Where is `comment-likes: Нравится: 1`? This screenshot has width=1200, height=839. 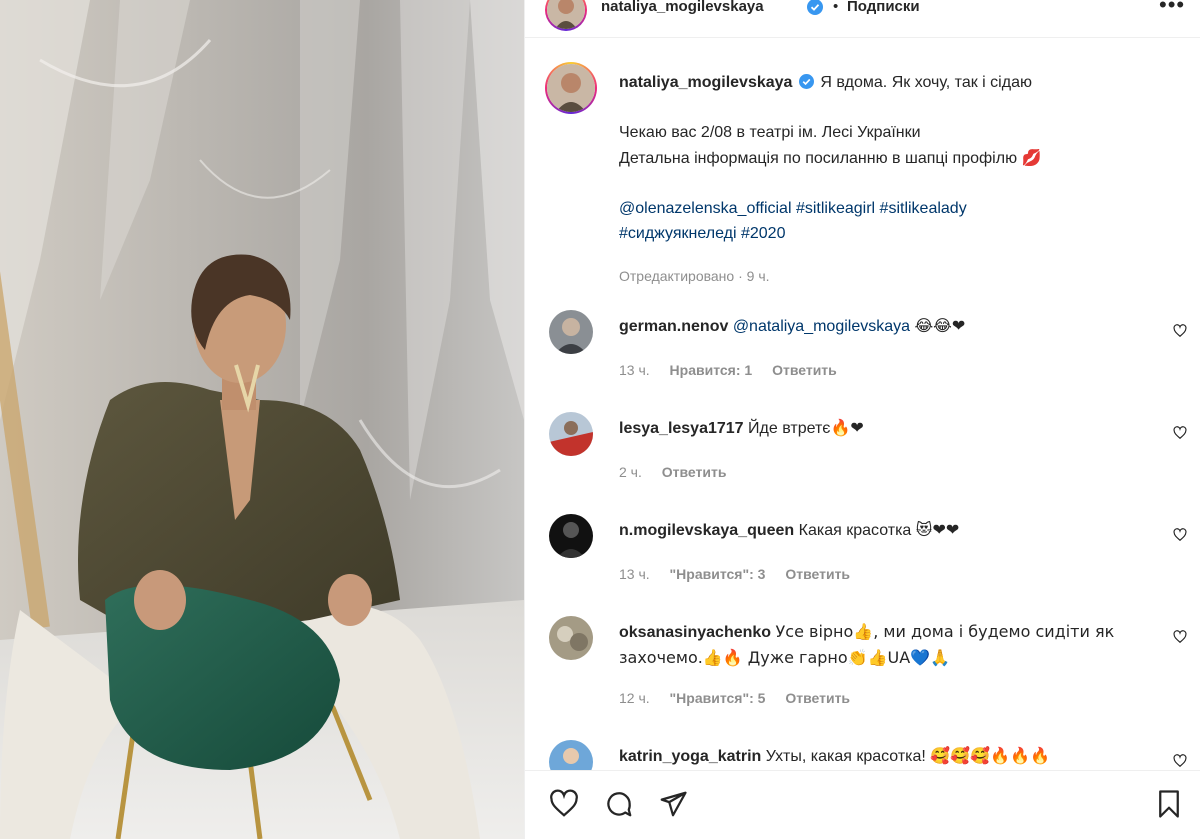
comment-likes: Нравится: 1 is located at coordinates (711, 370).